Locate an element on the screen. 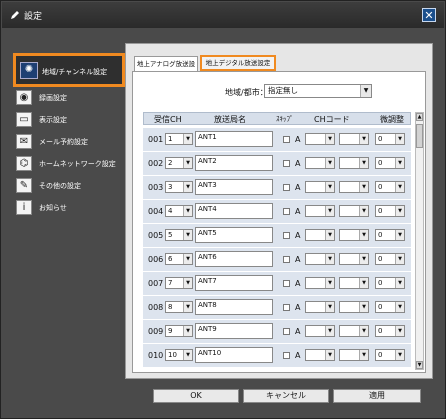 Image resolution: width=446 pixels, height=419 pixels. region-value: 指定無し is located at coordinates (283, 90).